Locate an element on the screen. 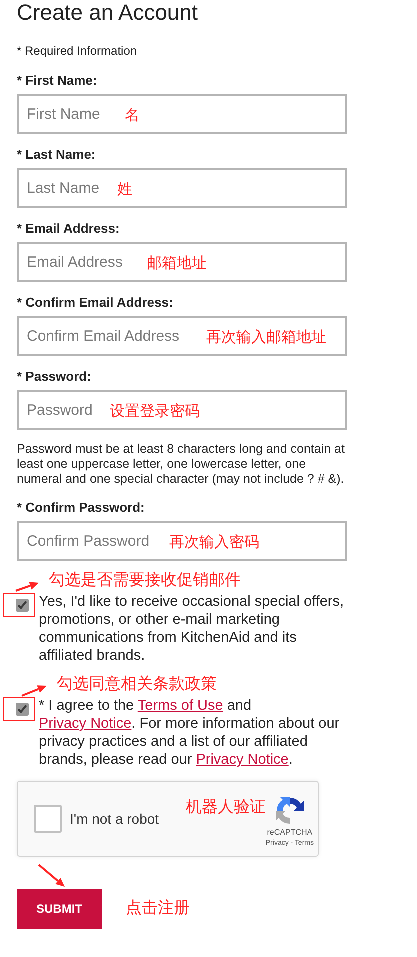  field-label: * Last Name: is located at coordinates (57, 155).